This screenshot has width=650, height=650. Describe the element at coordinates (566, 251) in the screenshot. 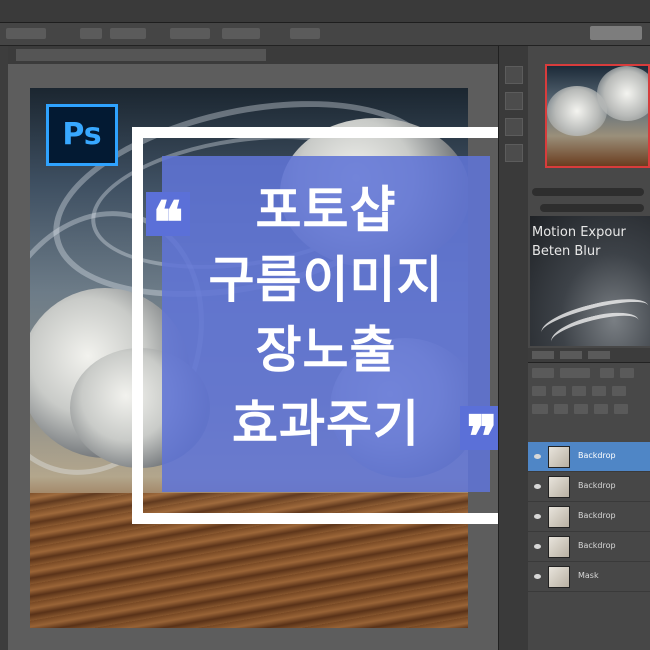

I see `filter-name-line-2: Beten Blur` at that location.